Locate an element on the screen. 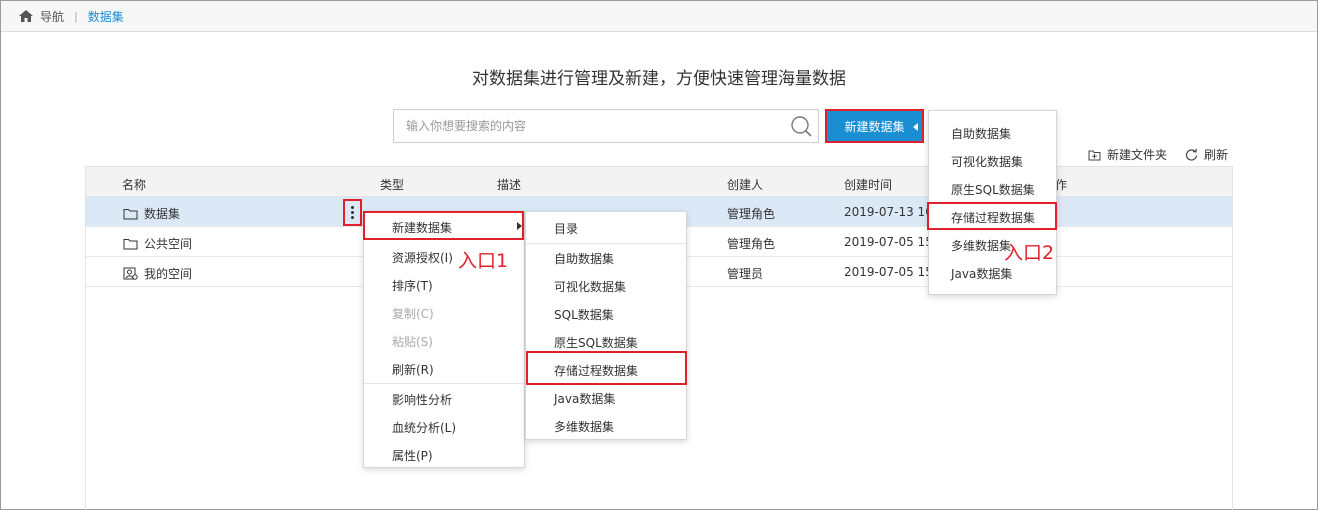  annotation-entry2: 入口2 is located at coordinates (1029, 253).